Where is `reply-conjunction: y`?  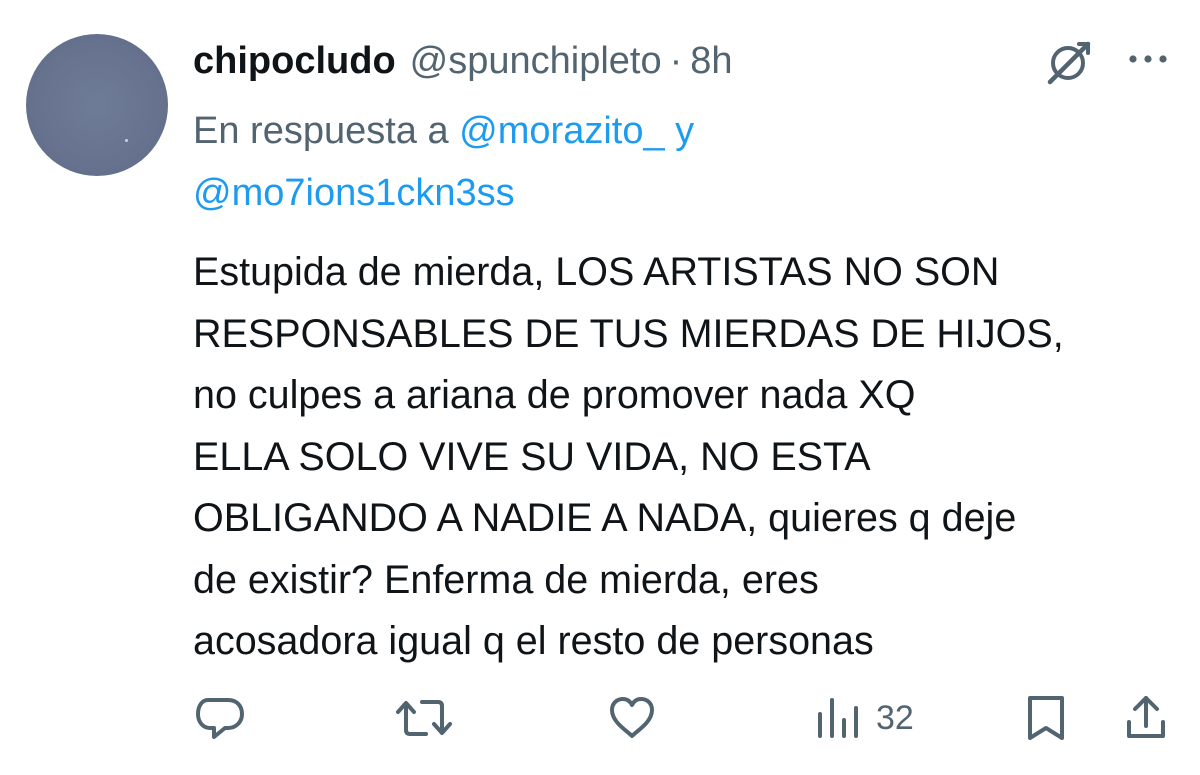 reply-conjunction: y is located at coordinates (685, 131).